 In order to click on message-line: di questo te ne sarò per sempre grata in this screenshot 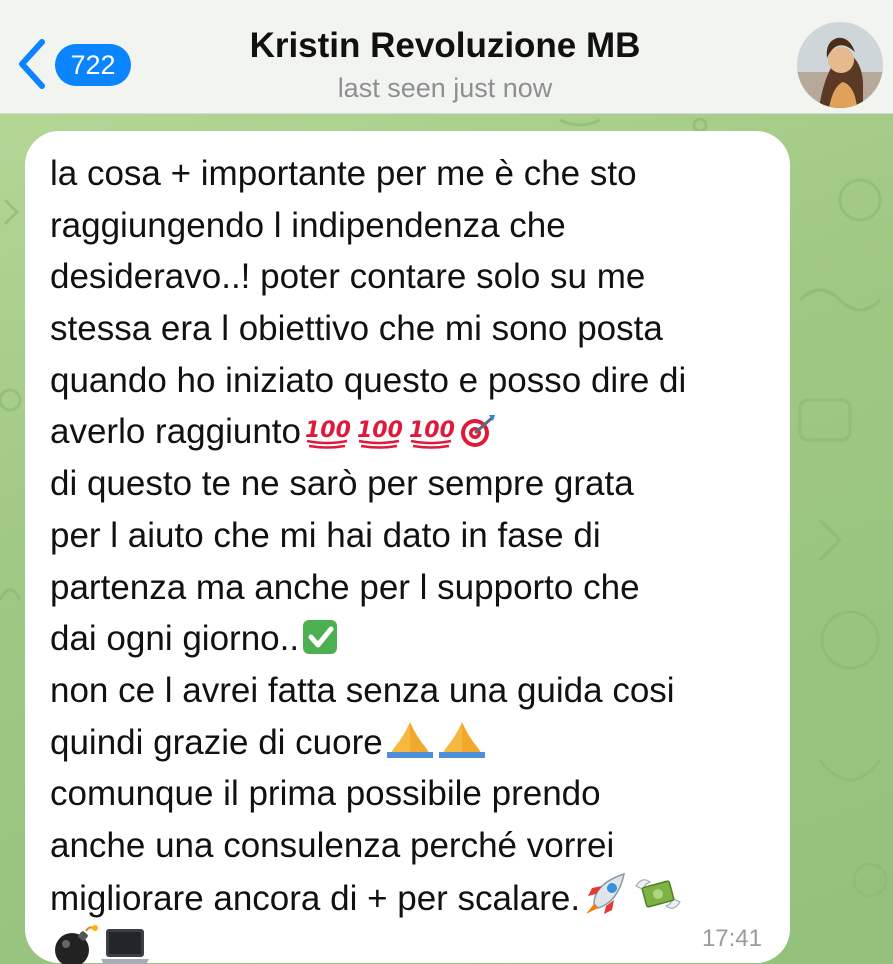, I will do `click(342, 484)`.